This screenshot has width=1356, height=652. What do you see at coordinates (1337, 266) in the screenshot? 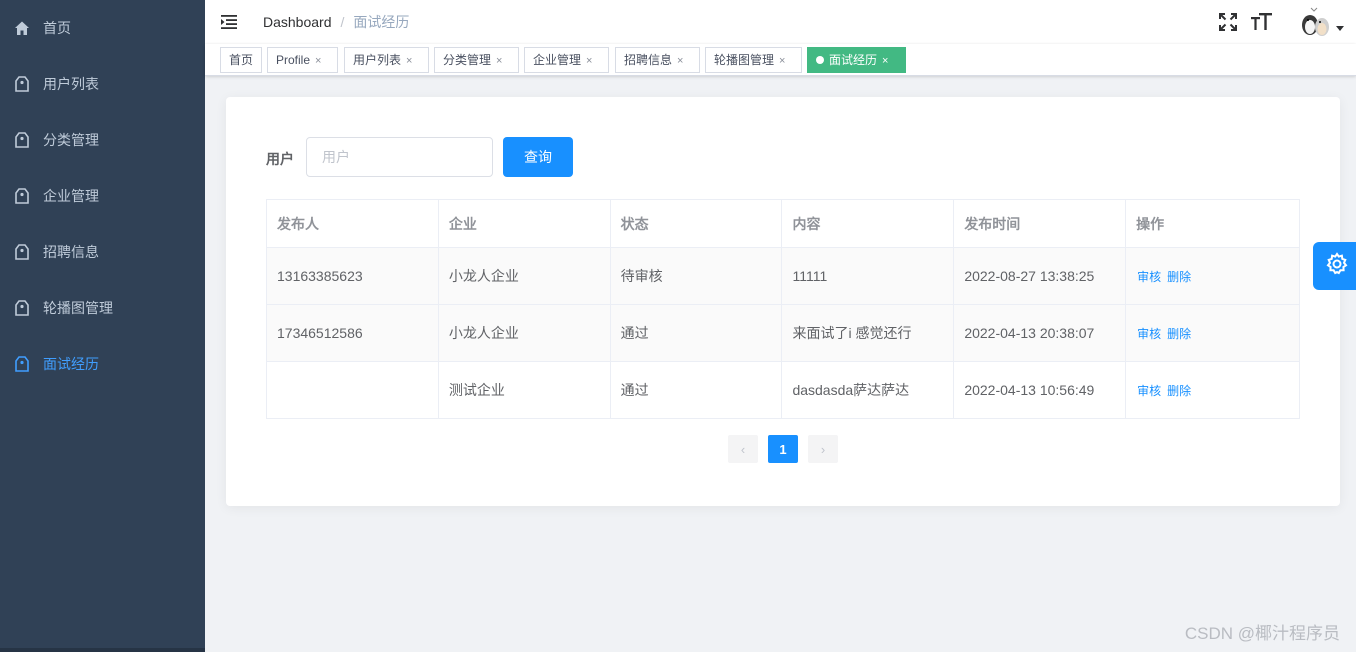
I see `gear-icon` at bounding box center [1337, 266].